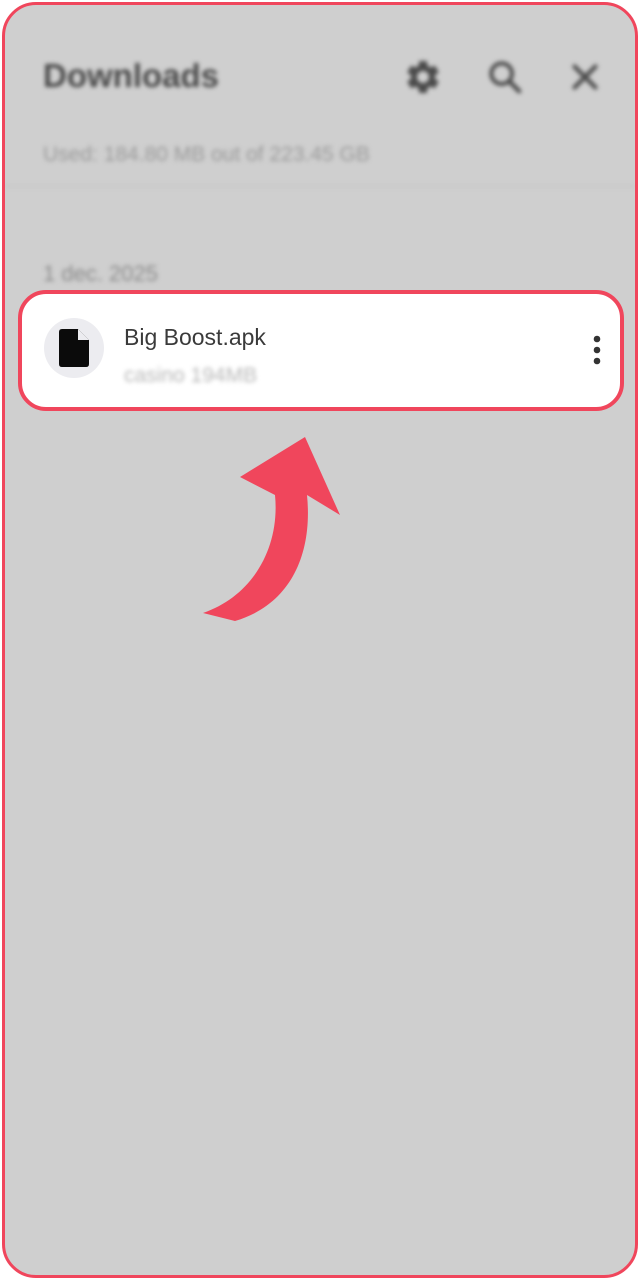 The height and width of the screenshot is (1280, 640). What do you see at coordinates (320, 186) in the screenshot?
I see `header-divider` at bounding box center [320, 186].